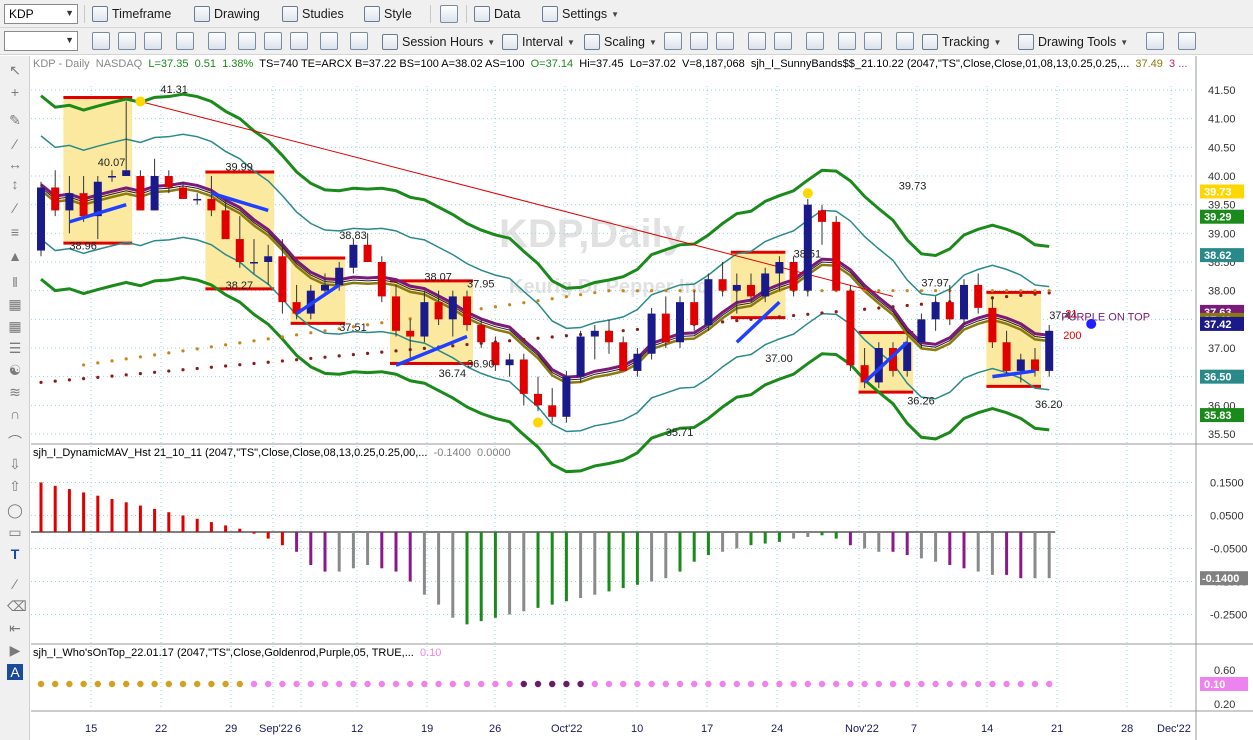 Image resolution: width=1253 pixels, height=740 pixels. I want to click on font-icon: A, so click(15, 672).